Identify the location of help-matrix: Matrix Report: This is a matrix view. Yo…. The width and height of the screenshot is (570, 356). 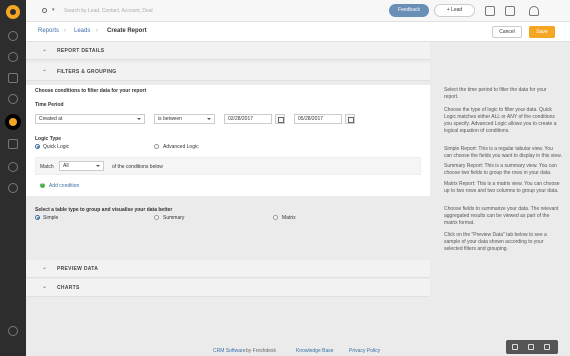
(502, 187).